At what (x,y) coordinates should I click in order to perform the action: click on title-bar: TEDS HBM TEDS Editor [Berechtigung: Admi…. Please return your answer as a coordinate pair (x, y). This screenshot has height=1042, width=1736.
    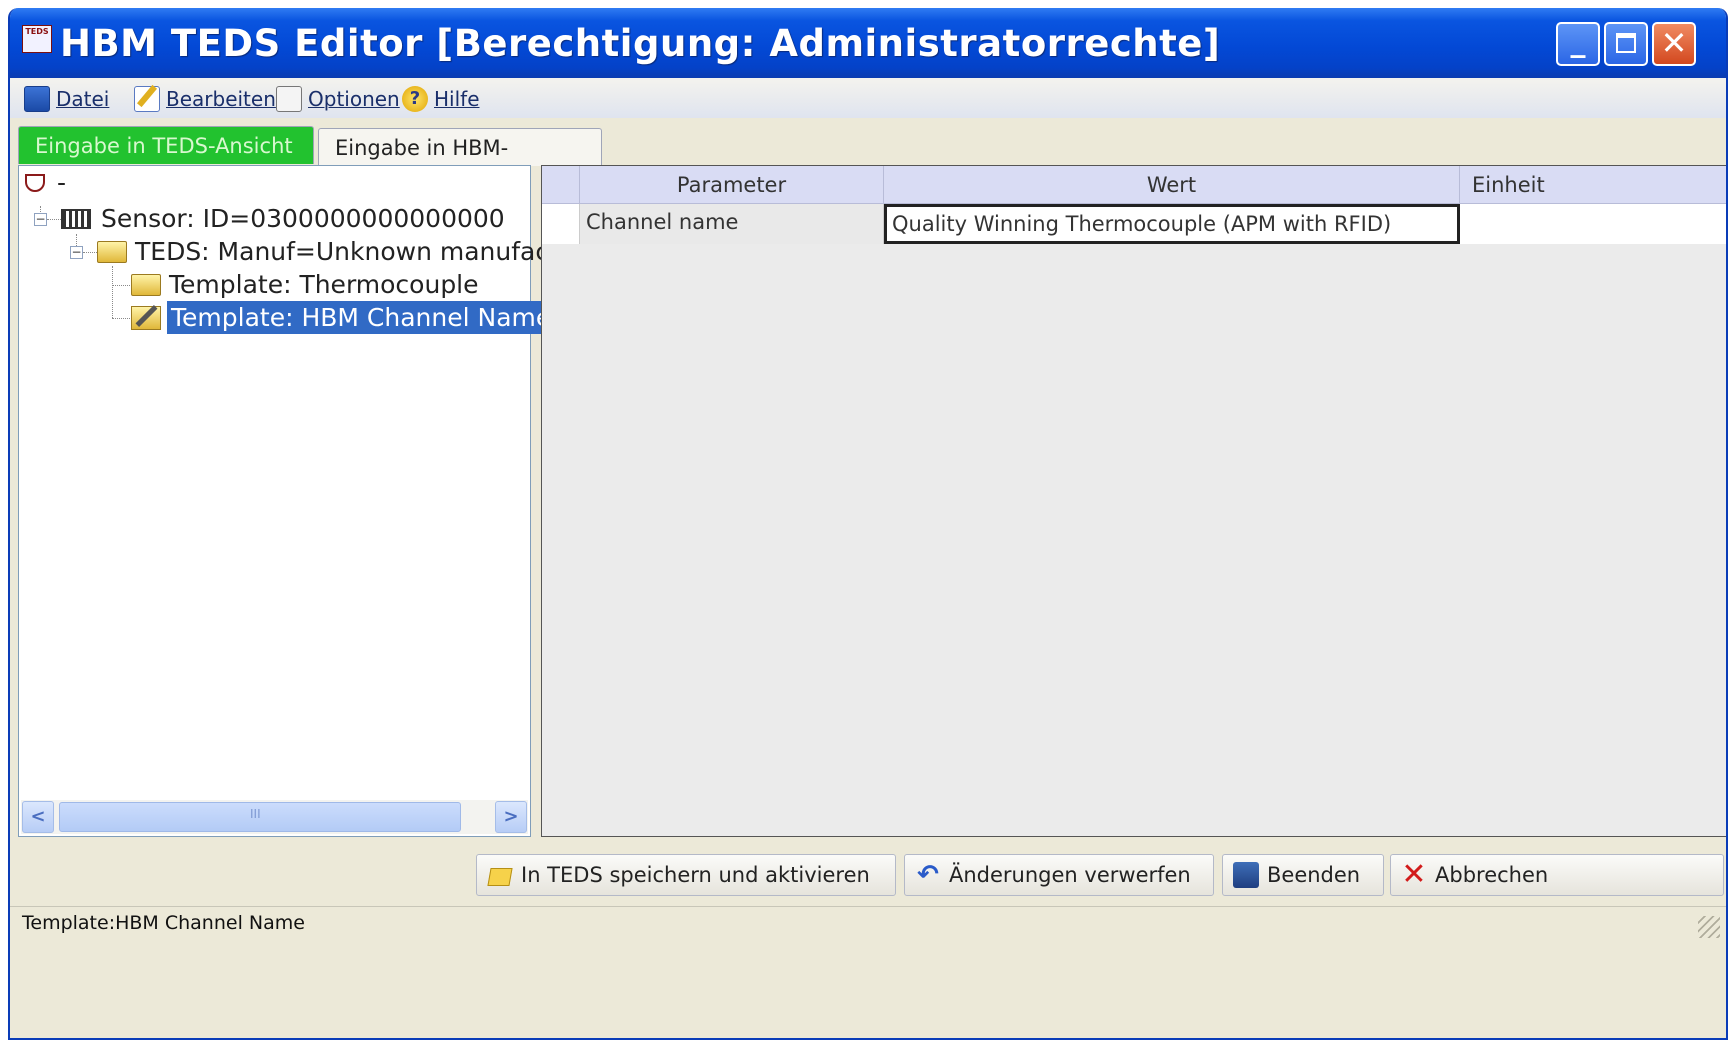
    Looking at the image, I should click on (868, 43).